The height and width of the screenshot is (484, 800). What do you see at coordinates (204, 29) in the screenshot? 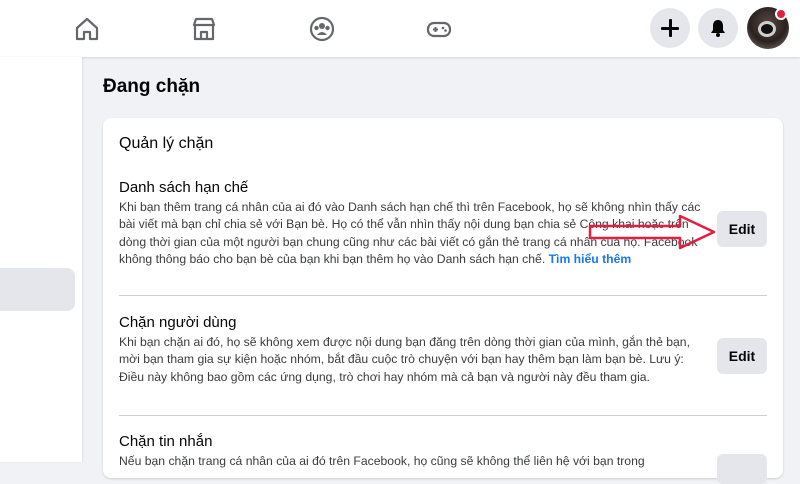
I see `marketplace-icon` at bounding box center [204, 29].